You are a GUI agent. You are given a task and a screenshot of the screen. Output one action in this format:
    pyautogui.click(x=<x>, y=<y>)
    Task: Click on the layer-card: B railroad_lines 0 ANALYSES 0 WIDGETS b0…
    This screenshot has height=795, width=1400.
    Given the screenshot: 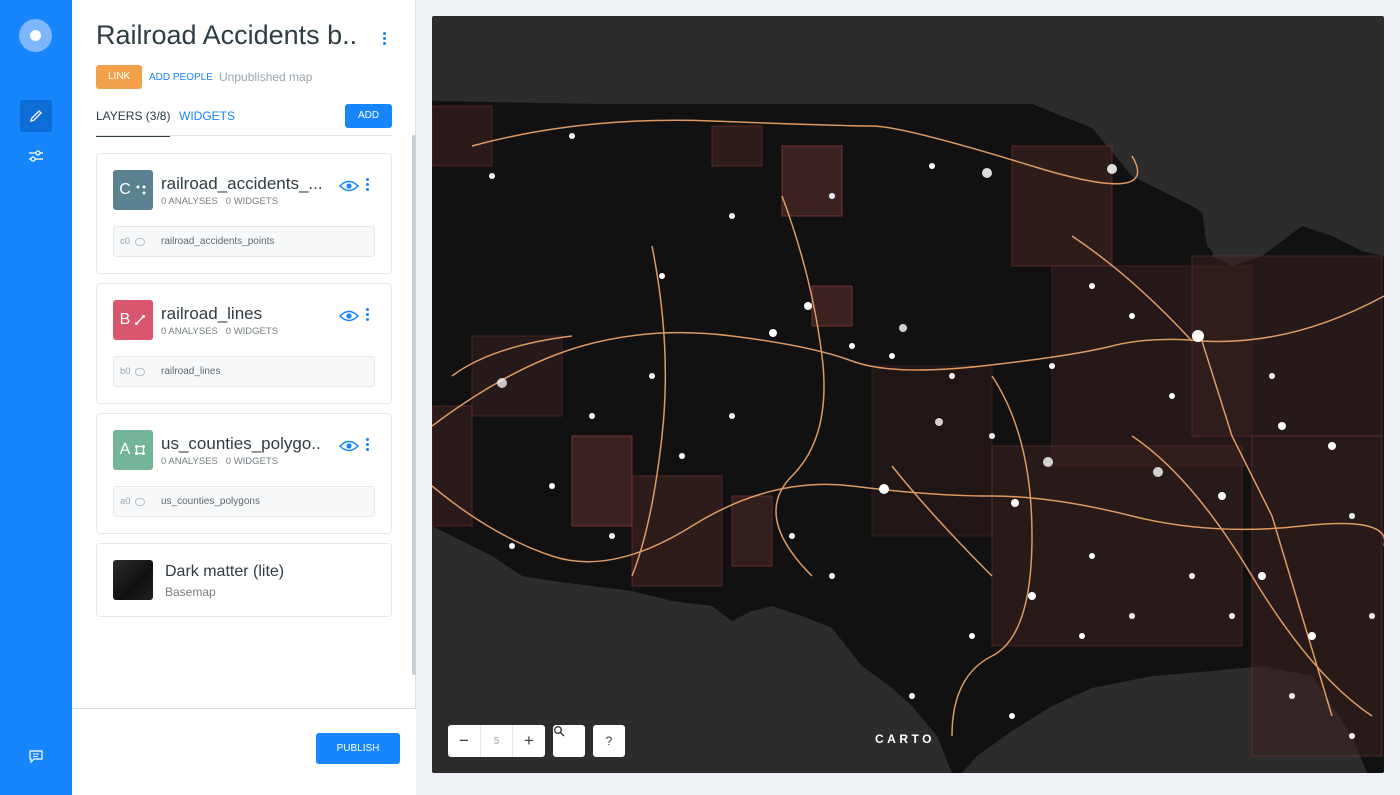 What is the action you would take?
    pyautogui.click(x=244, y=343)
    